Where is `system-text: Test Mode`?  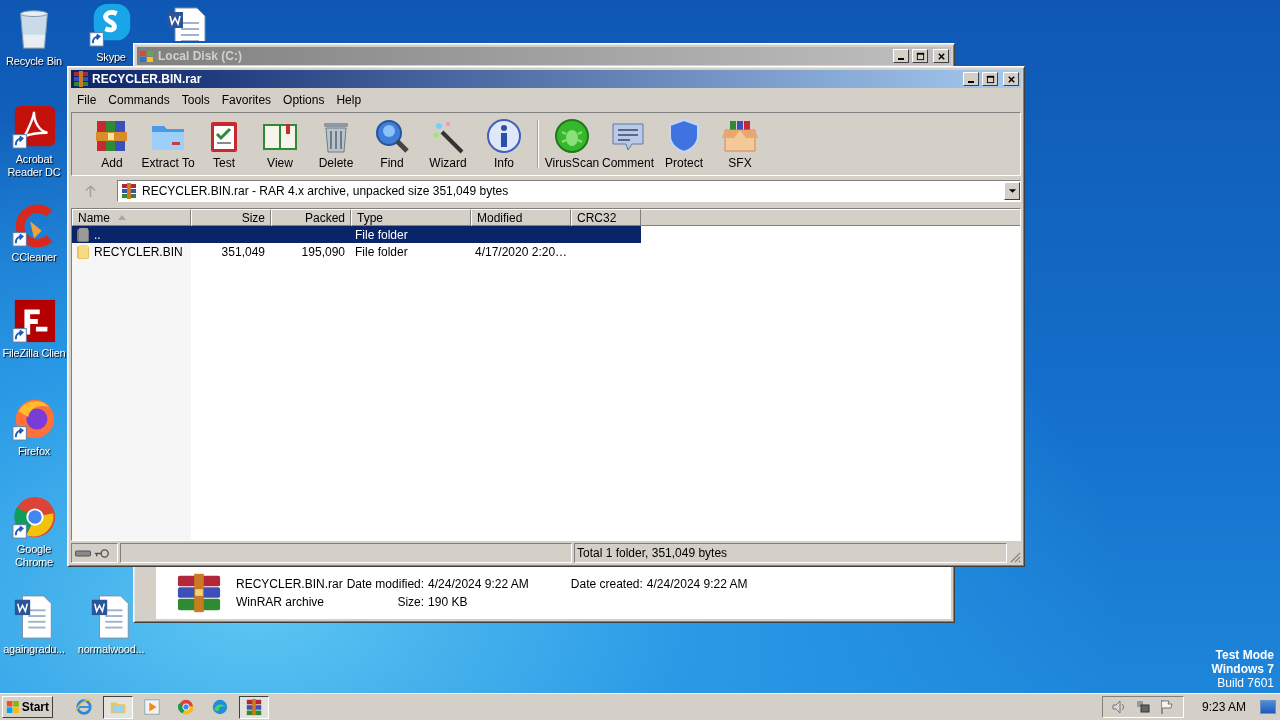 system-text: Test Mode is located at coordinates (1244, 655).